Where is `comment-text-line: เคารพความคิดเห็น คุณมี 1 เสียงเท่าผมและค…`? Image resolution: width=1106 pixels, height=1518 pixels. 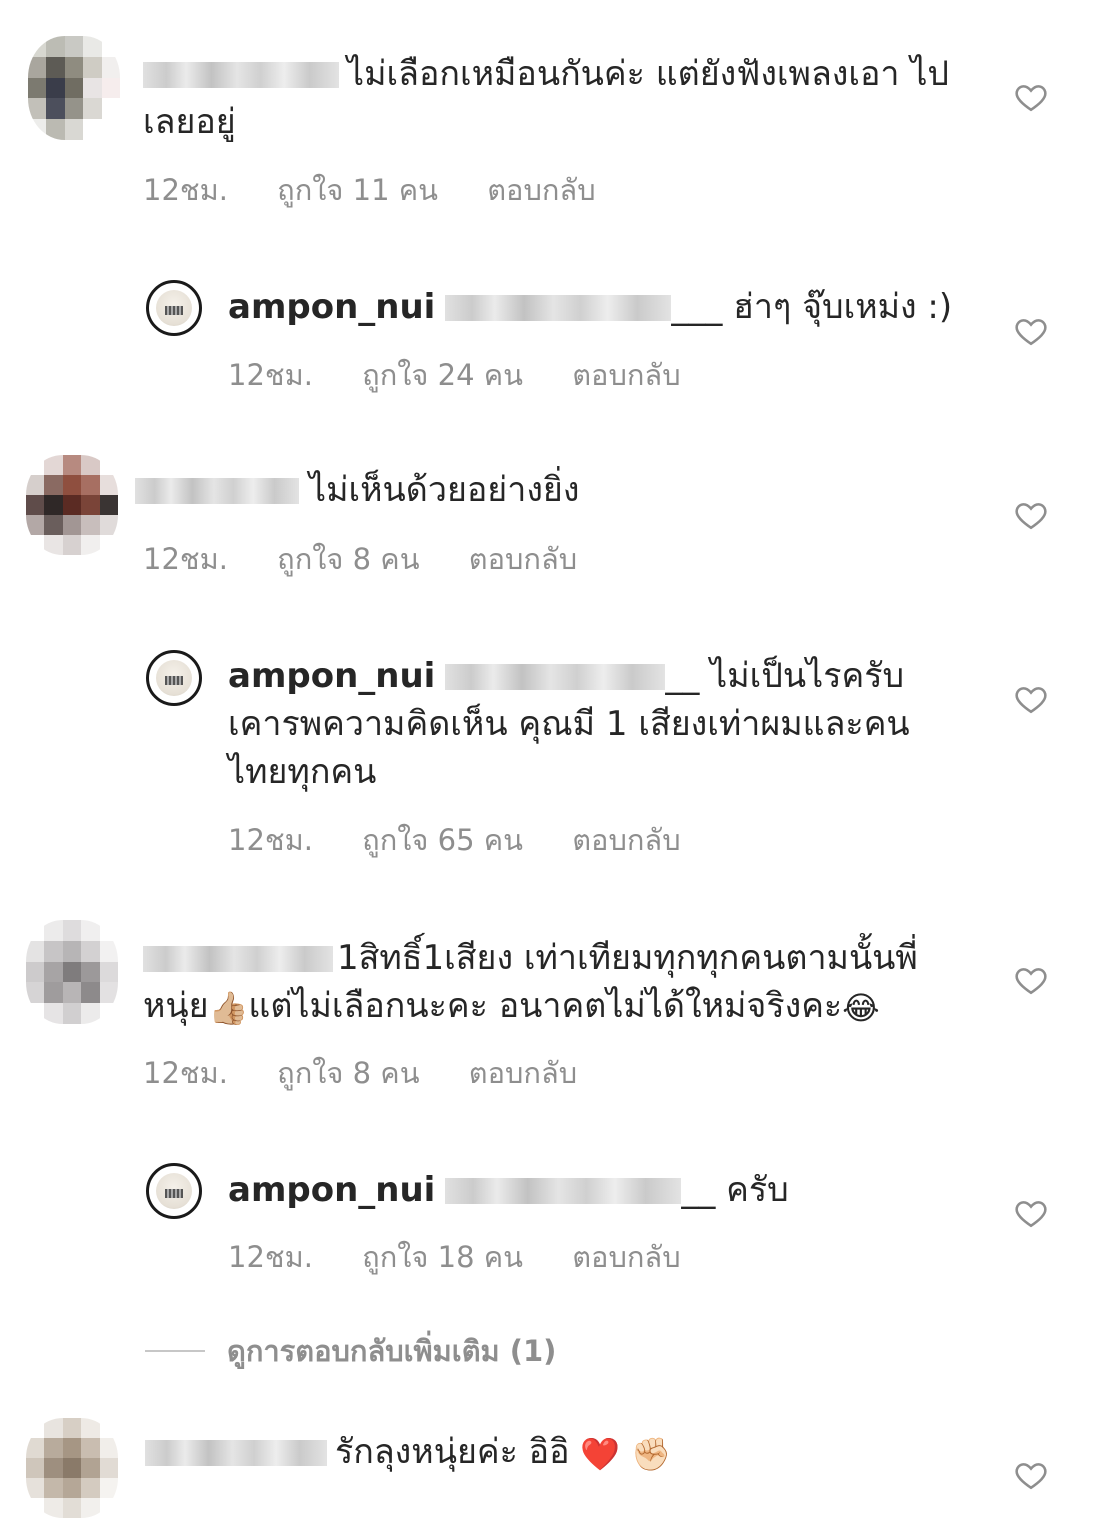
comment-text-line: เคารพความคิดเห็น คุณมี 1 เสียงเท่าผมและค… is located at coordinates (569, 724).